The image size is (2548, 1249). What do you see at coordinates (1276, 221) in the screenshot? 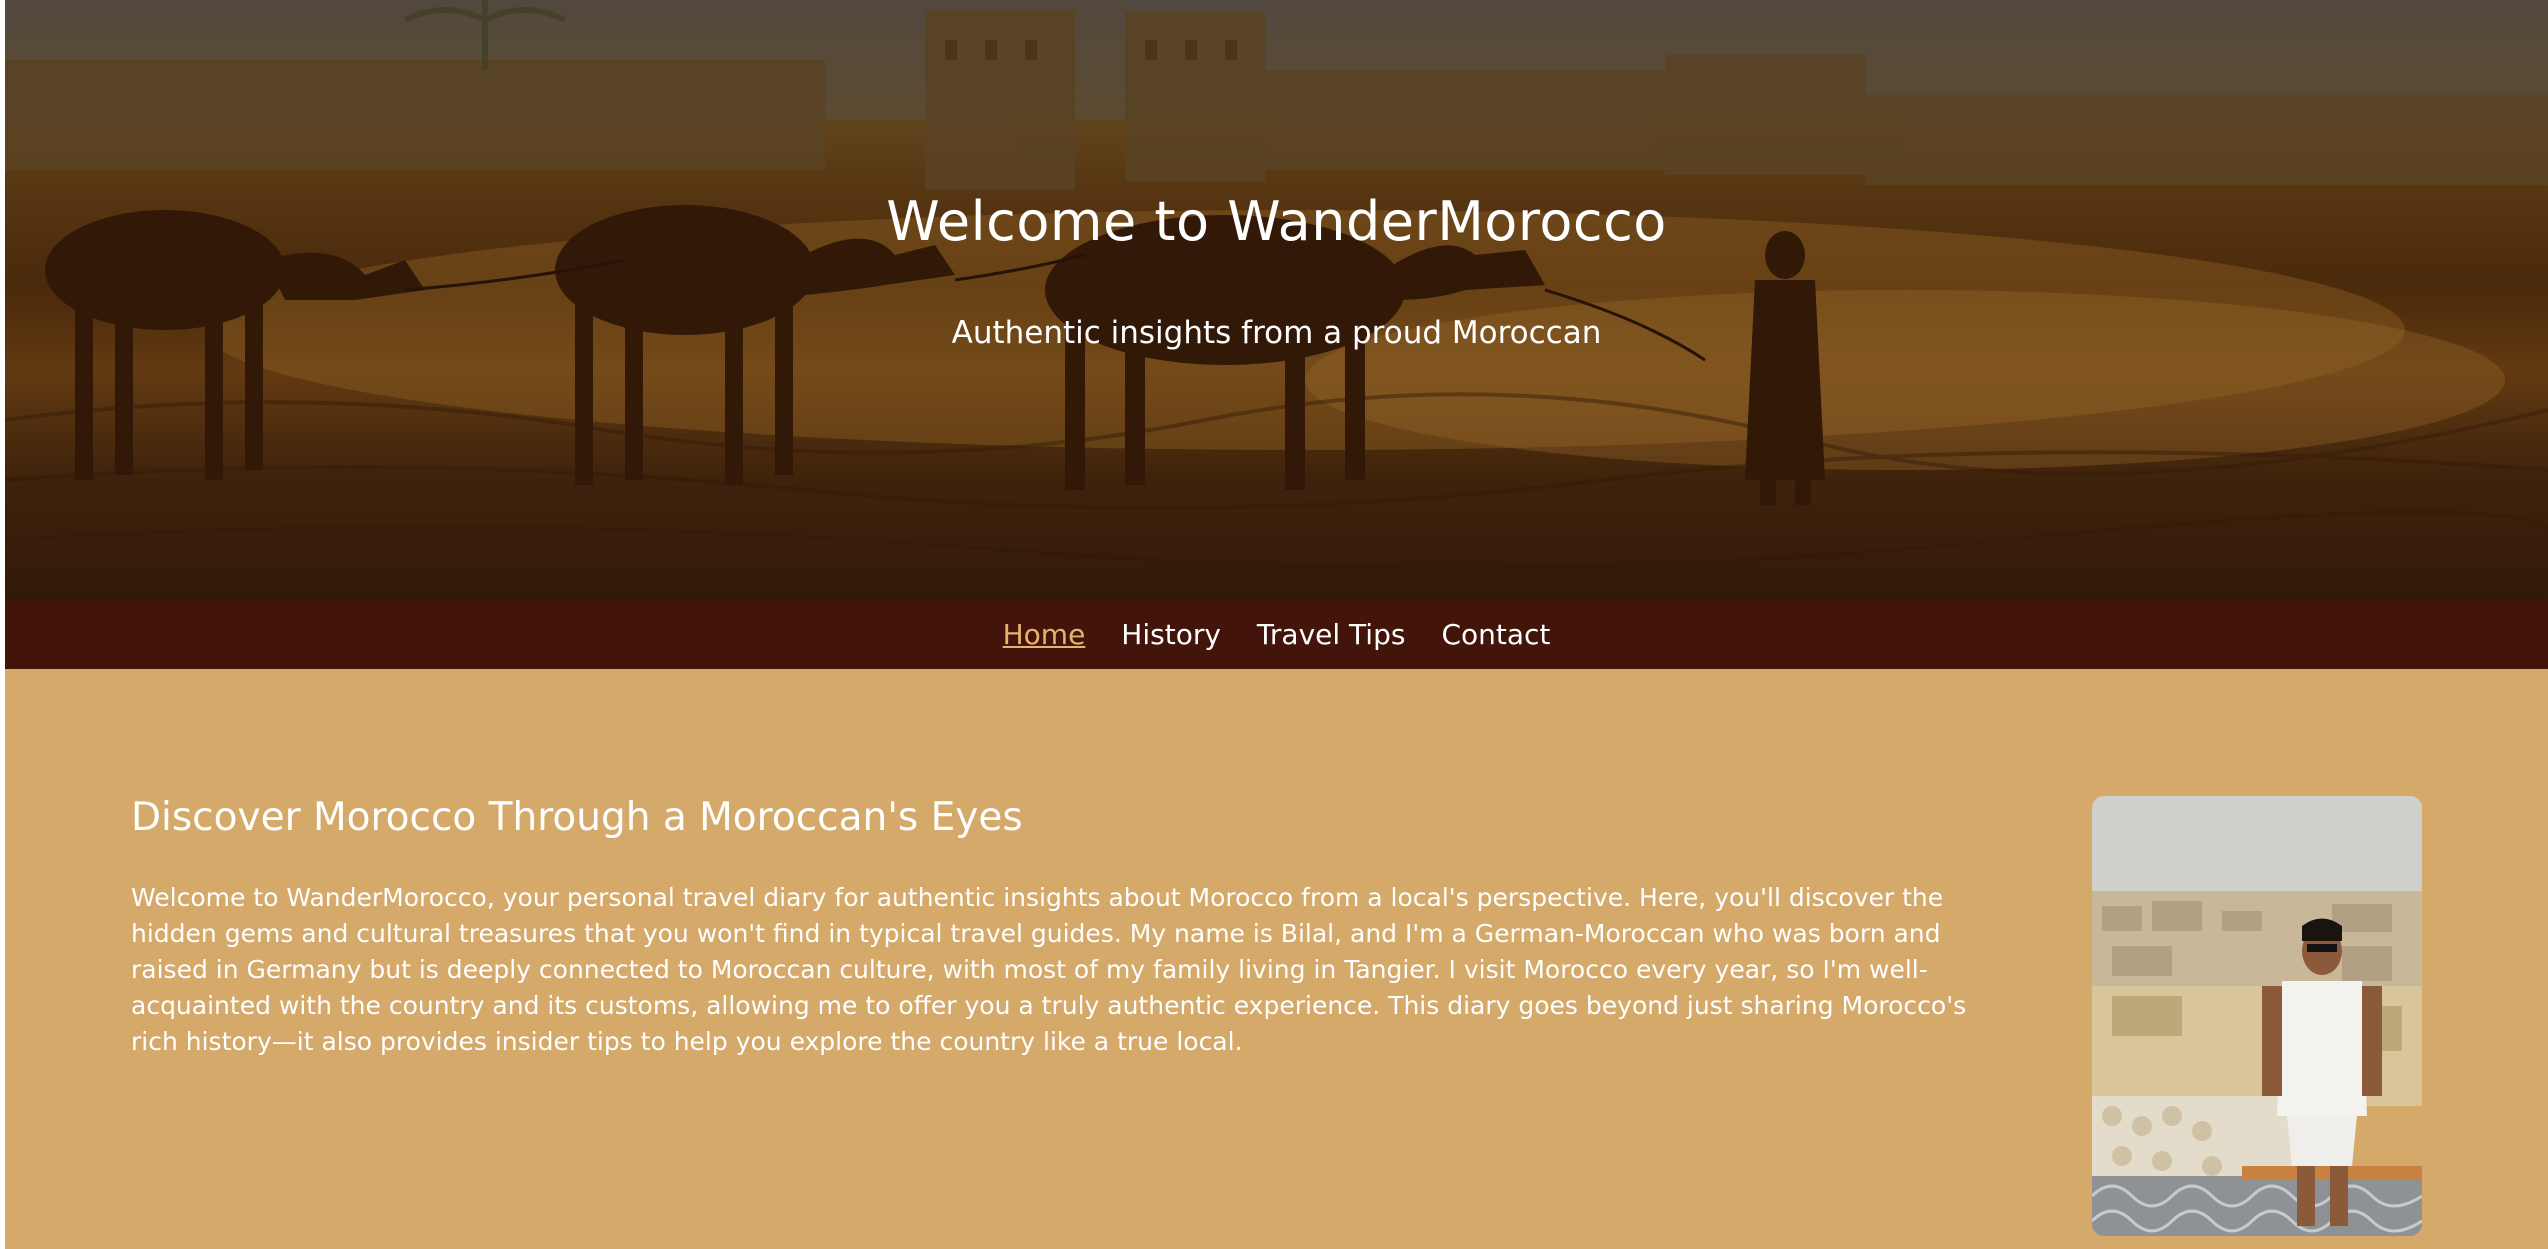
I see `page-title: Welcome to WanderMorocco` at bounding box center [1276, 221].